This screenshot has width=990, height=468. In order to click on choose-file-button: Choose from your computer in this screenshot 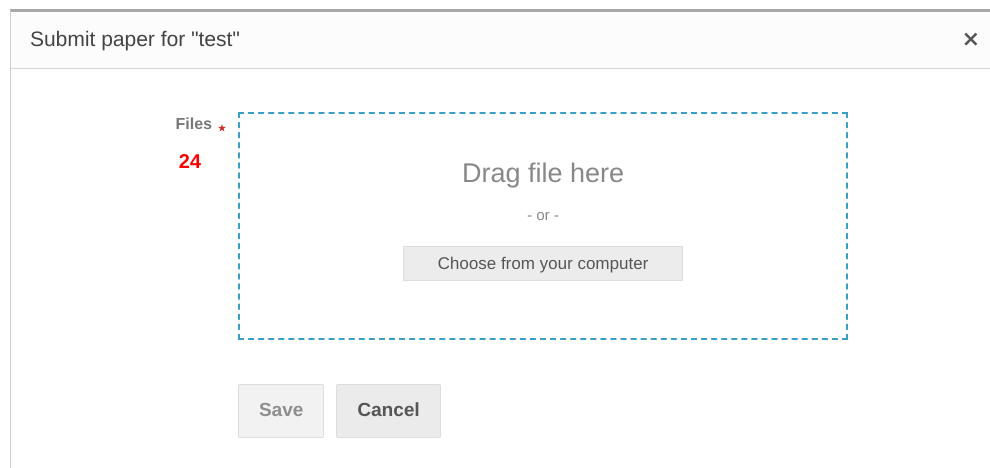, I will do `click(543, 263)`.